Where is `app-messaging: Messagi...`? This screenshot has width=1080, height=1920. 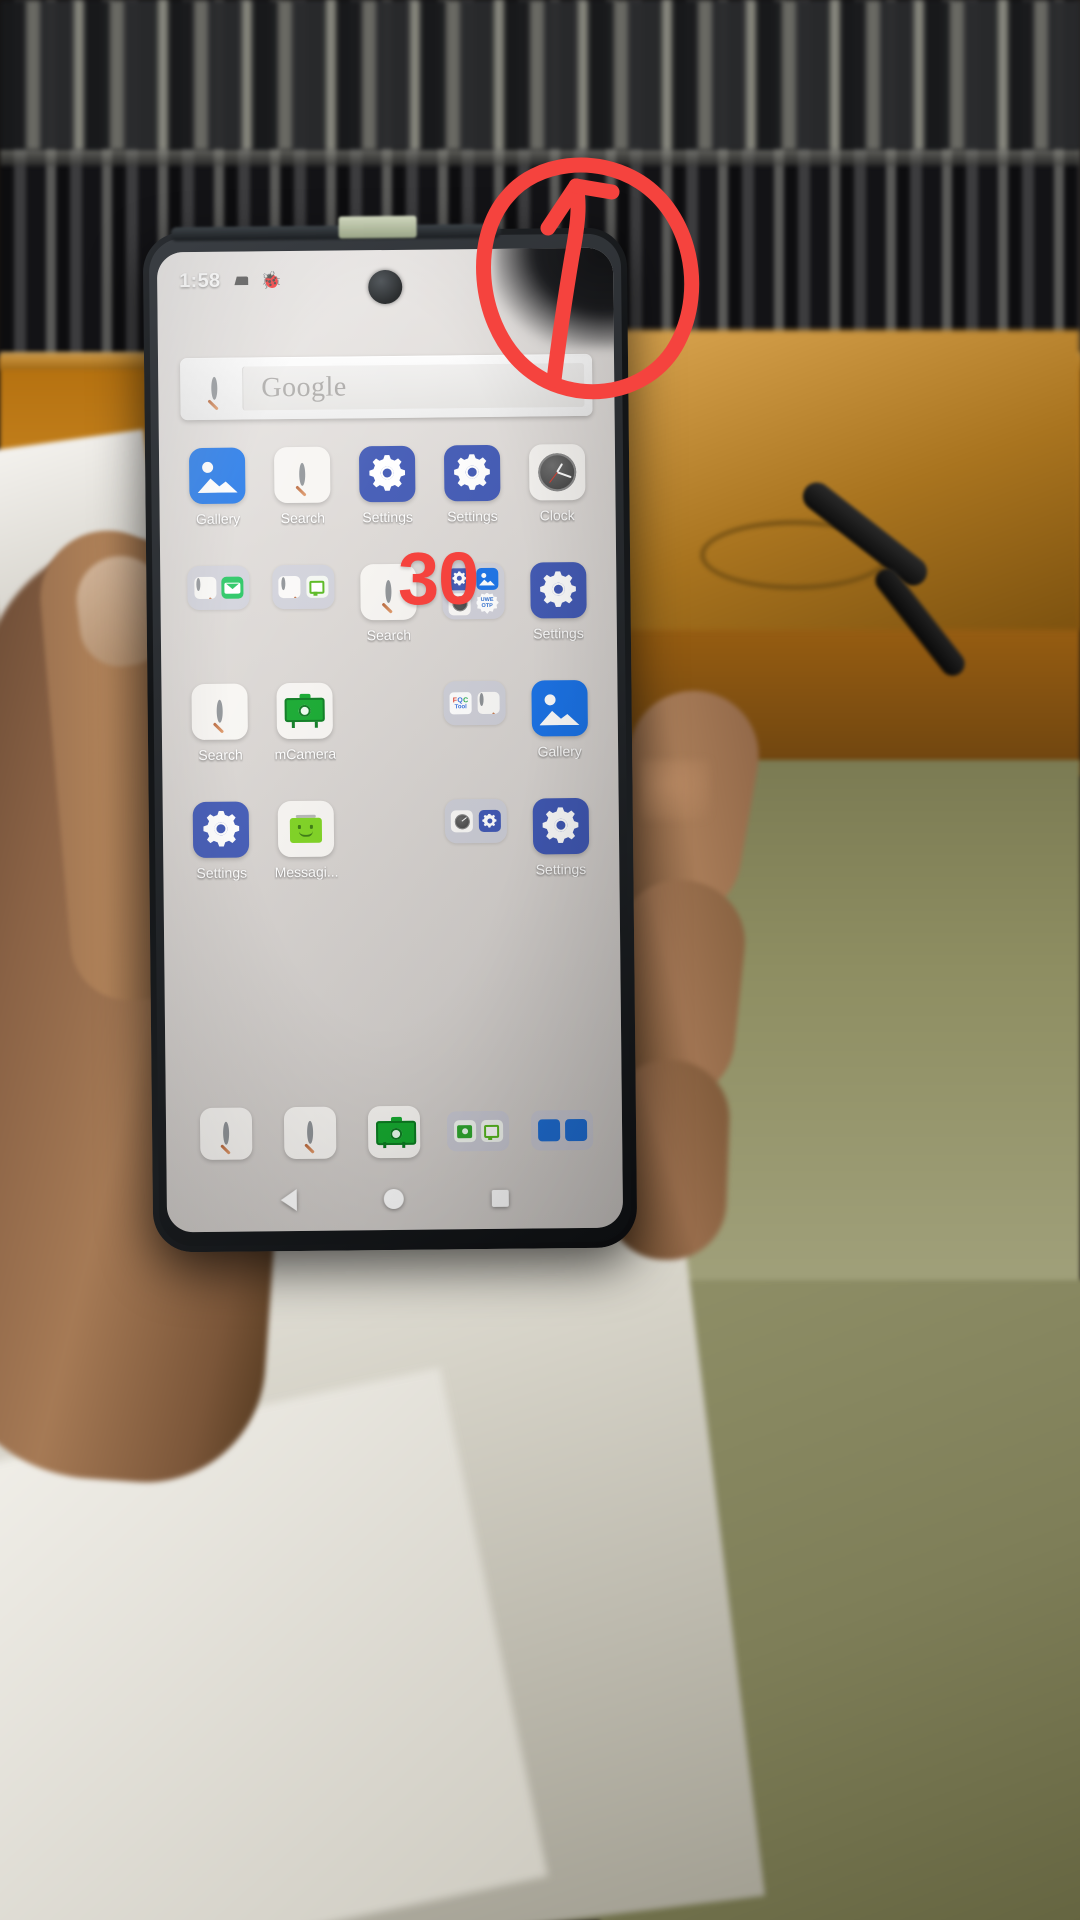
app-messaging: Messagi... is located at coordinates (306, 850).